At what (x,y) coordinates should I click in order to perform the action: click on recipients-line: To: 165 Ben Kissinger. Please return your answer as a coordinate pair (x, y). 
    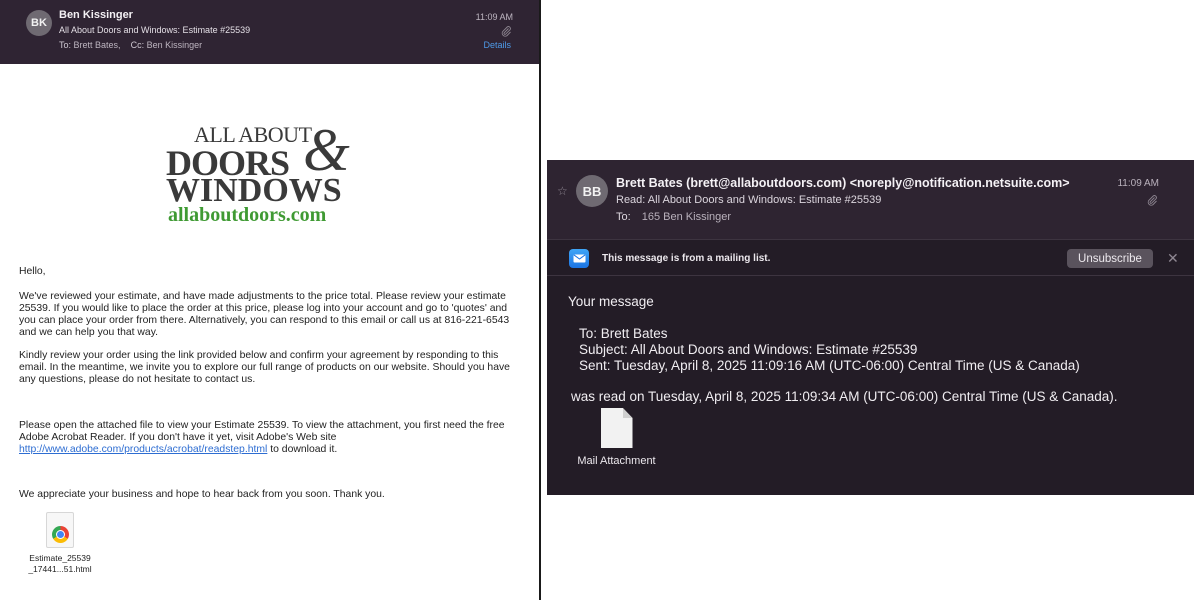
    Looking at the image, I should click on (673, 217).